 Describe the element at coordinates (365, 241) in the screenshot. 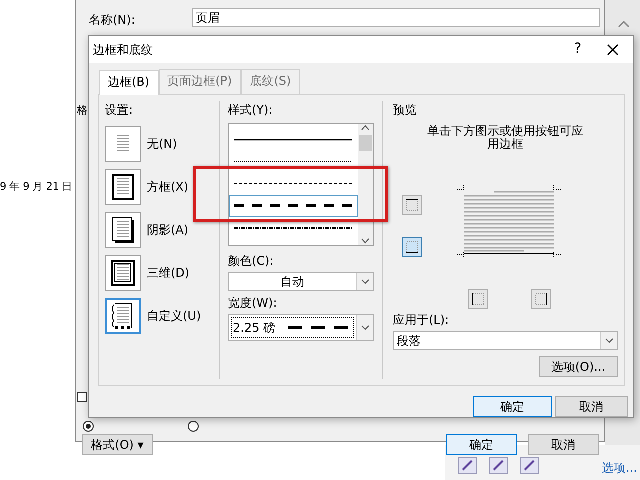

I see `scroll-down-icon` at that location.